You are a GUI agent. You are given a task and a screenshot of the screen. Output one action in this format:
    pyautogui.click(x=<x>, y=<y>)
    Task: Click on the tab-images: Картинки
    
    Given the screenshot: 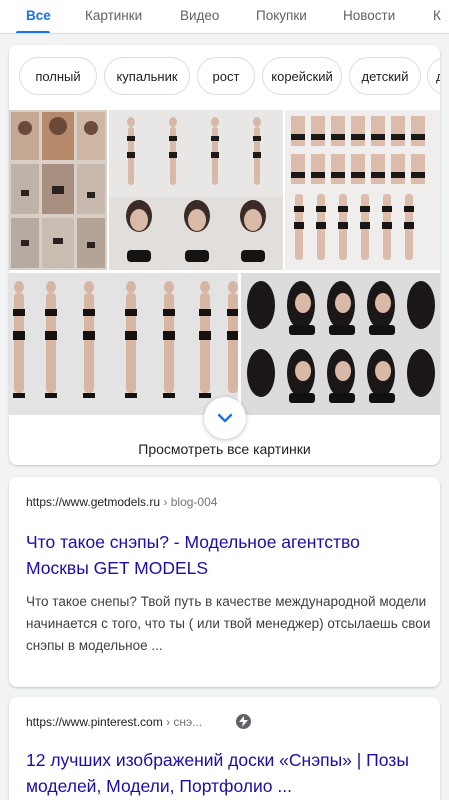 What is the action you would take?
    pyautogui.click(x=113, y=15)
    